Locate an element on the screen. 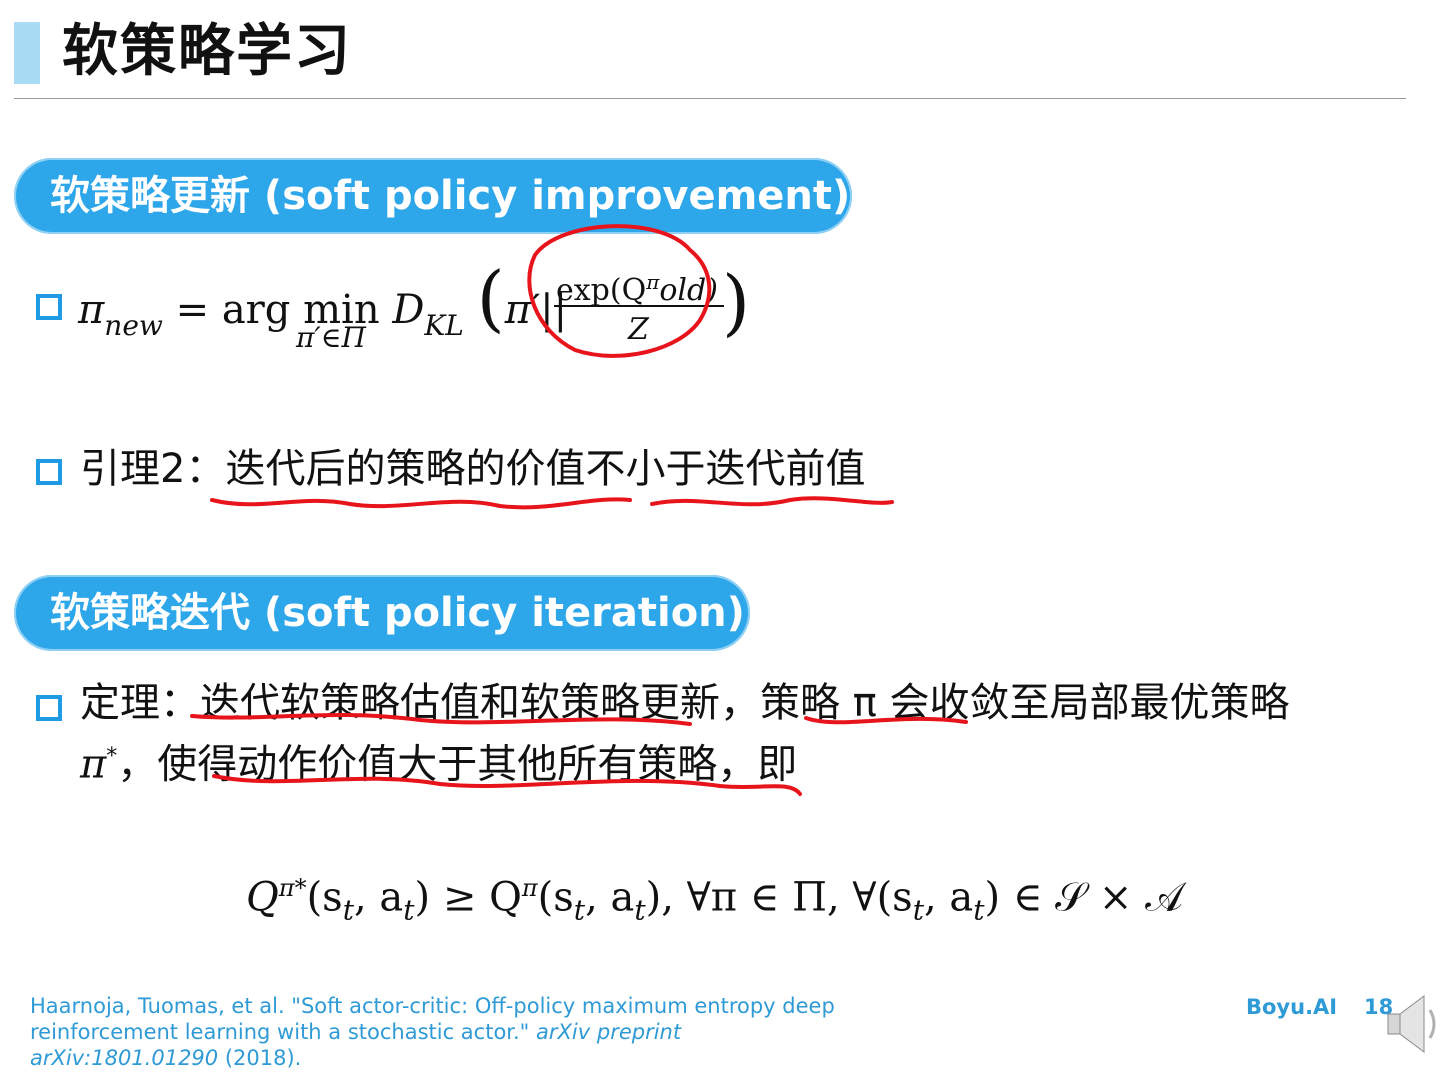 This screenshot has width=1444, height=1074. pi-star-sup: * is located at coordinates (112, 756).